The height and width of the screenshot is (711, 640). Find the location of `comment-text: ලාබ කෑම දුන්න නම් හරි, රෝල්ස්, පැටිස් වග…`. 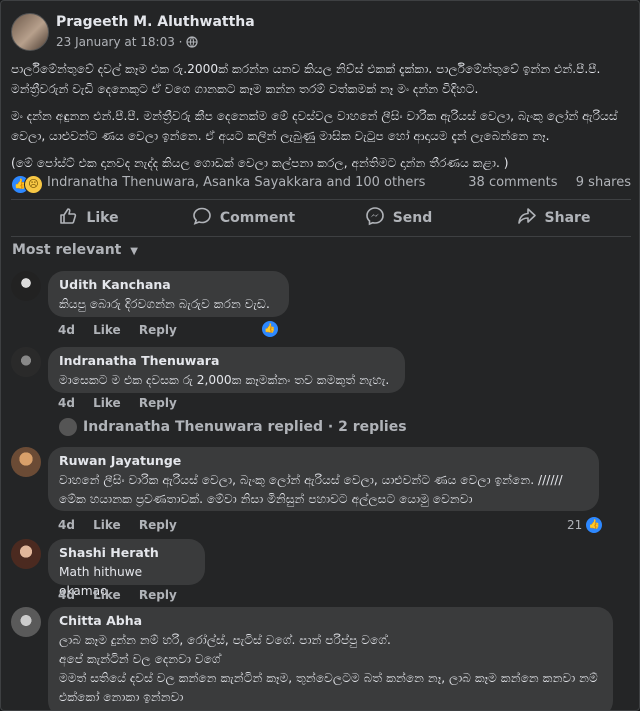

comment-text: ලාබ කෑම දුන්න නම් හරි, රෝල්ස්, පැටිස් වග… is located at coordinates (328, 668).